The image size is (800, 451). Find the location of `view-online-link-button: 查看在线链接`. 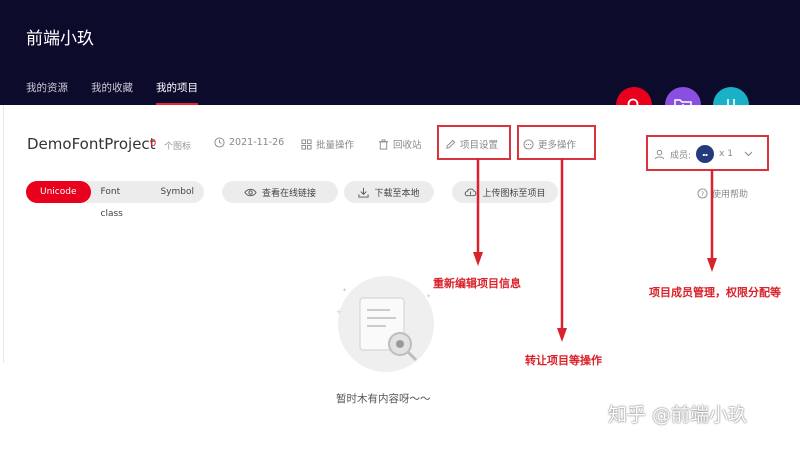

view-online-link-button: 查看在线链接 is located at coordinates (280, 192).